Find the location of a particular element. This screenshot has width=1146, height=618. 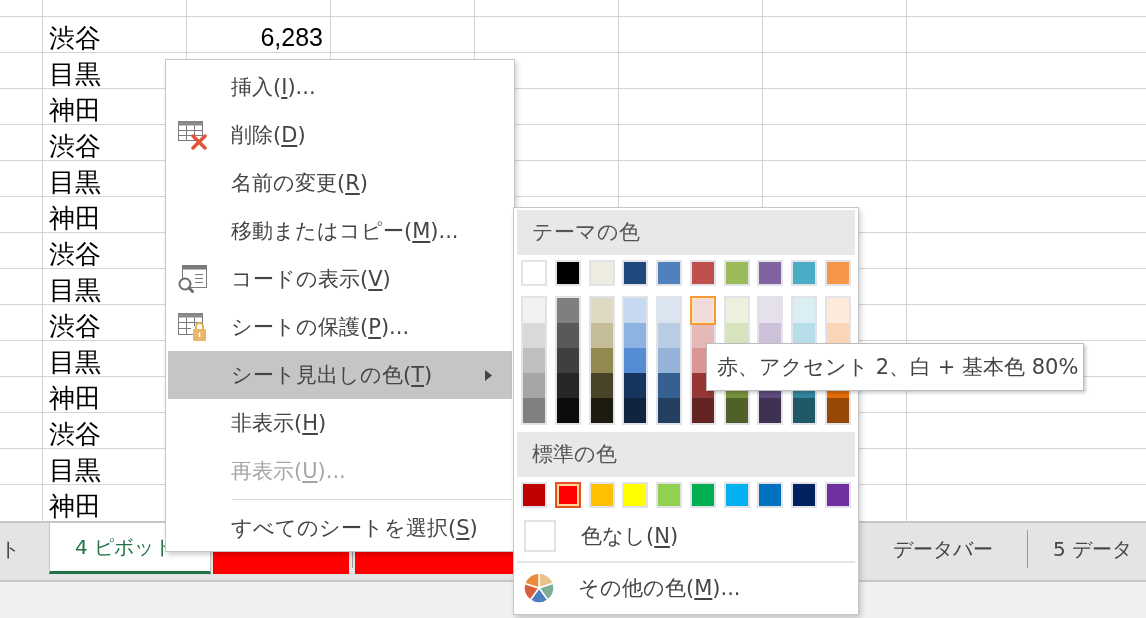

empty-swatch-icon is located at coordinates (540, 536).